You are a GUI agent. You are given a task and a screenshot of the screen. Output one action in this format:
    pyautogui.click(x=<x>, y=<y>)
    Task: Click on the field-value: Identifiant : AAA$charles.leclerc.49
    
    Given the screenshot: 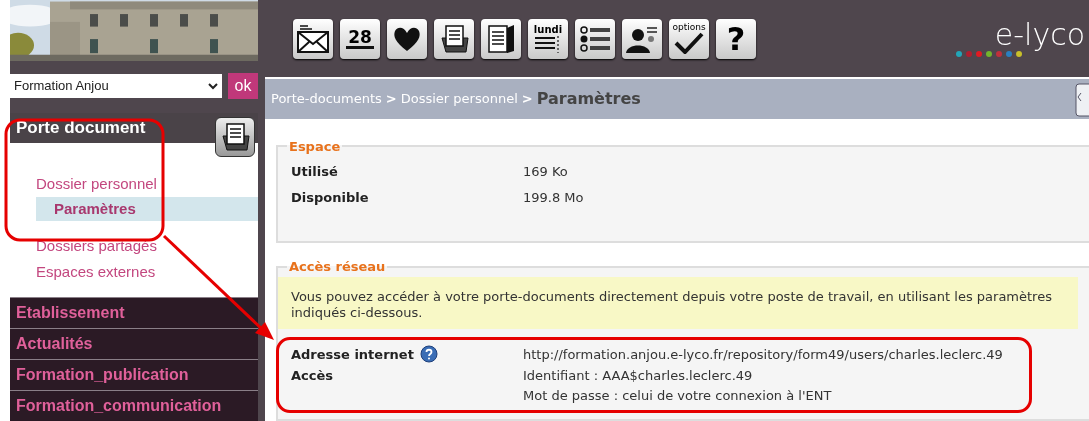 What is the action you would take?
    pyautogui.click(x=638, y=376)
    